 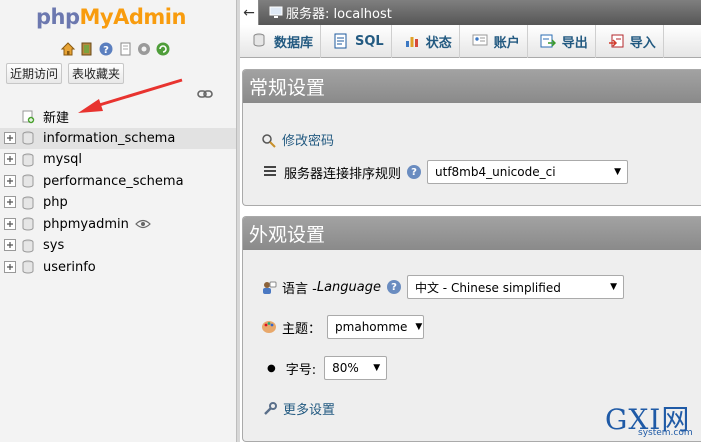 I want to click on tab-user-card: 账户, so click(x=494, y=41).